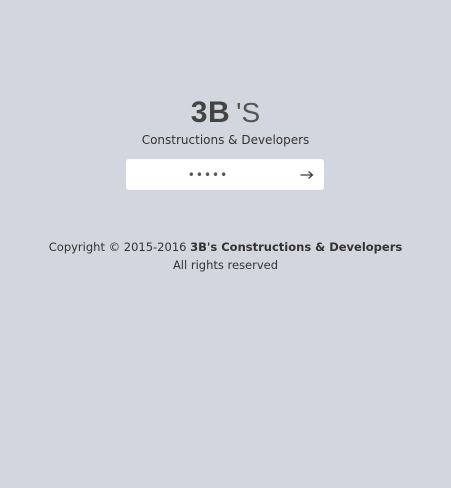 Image resolution: width=451 pixels, height=488 pixels. Describe the element at coordinates (225, 140) in the screenshot. I see `company-subtitle: Constructions & Developers` at that location.